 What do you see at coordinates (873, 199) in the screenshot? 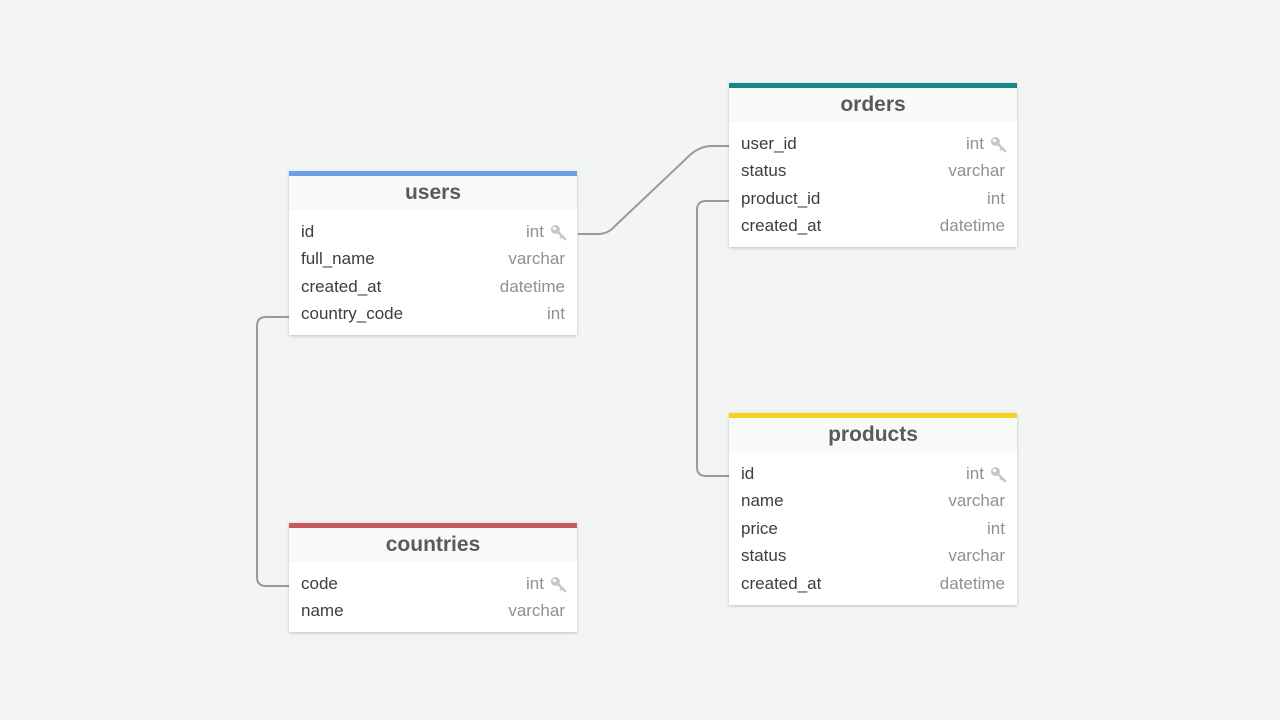
I see `column-row-orders-product-id: product_id int` at bounding box center [873, 199].